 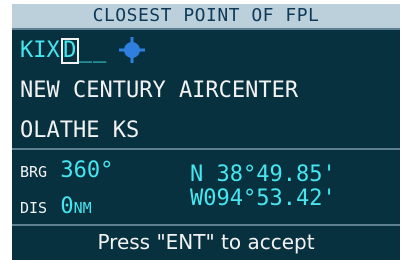 What do you see at coordinates (80, 130) in the screenshot?
I see `facility-city: OLATHE KS` at bounding box center [80, 130].